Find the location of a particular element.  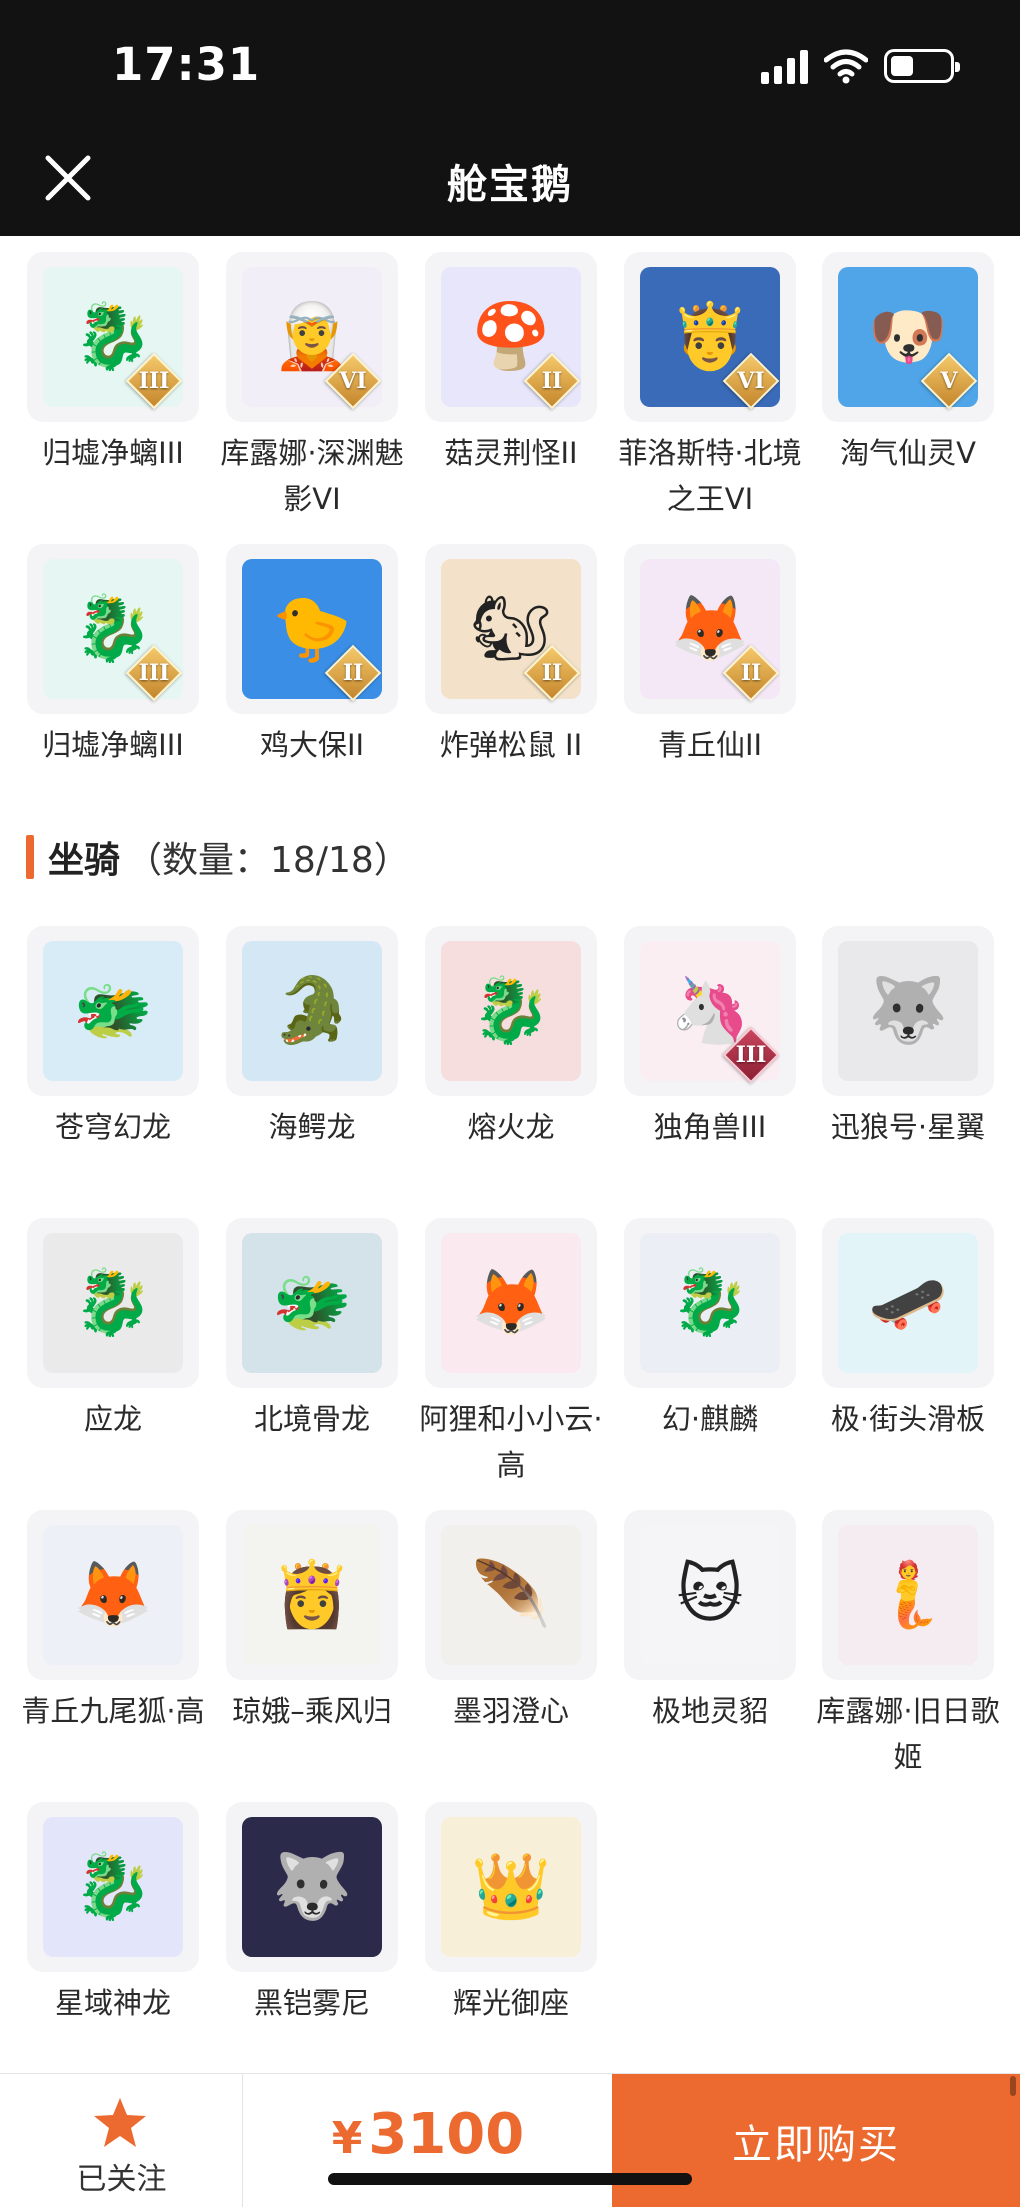

item-thumbnail: 🐺 is located at coordinates (312, 1887).